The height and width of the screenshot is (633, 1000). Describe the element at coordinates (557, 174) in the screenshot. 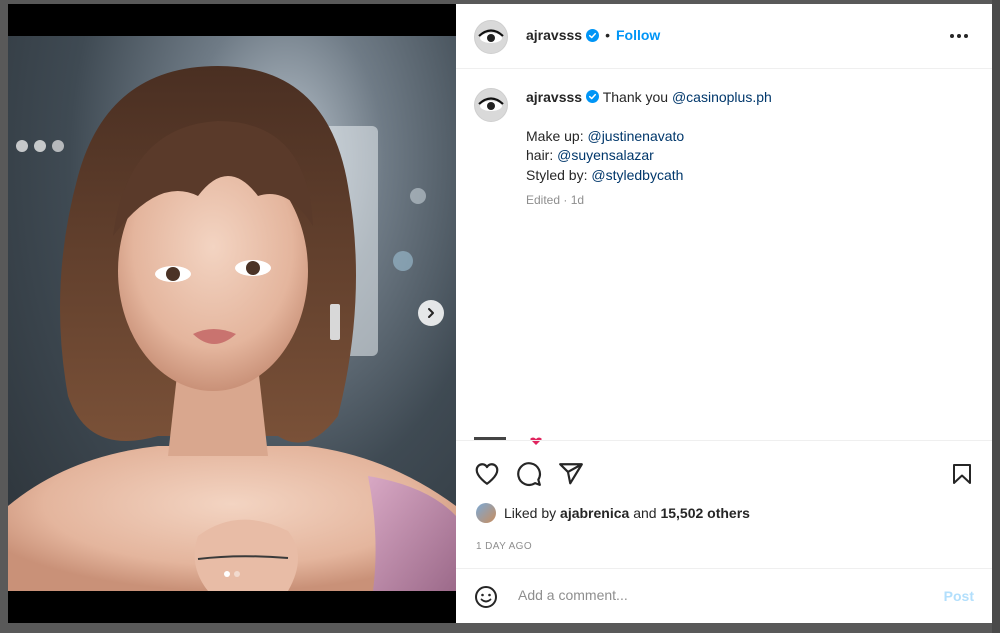

I see `styled-label: Styled by:` at that location.